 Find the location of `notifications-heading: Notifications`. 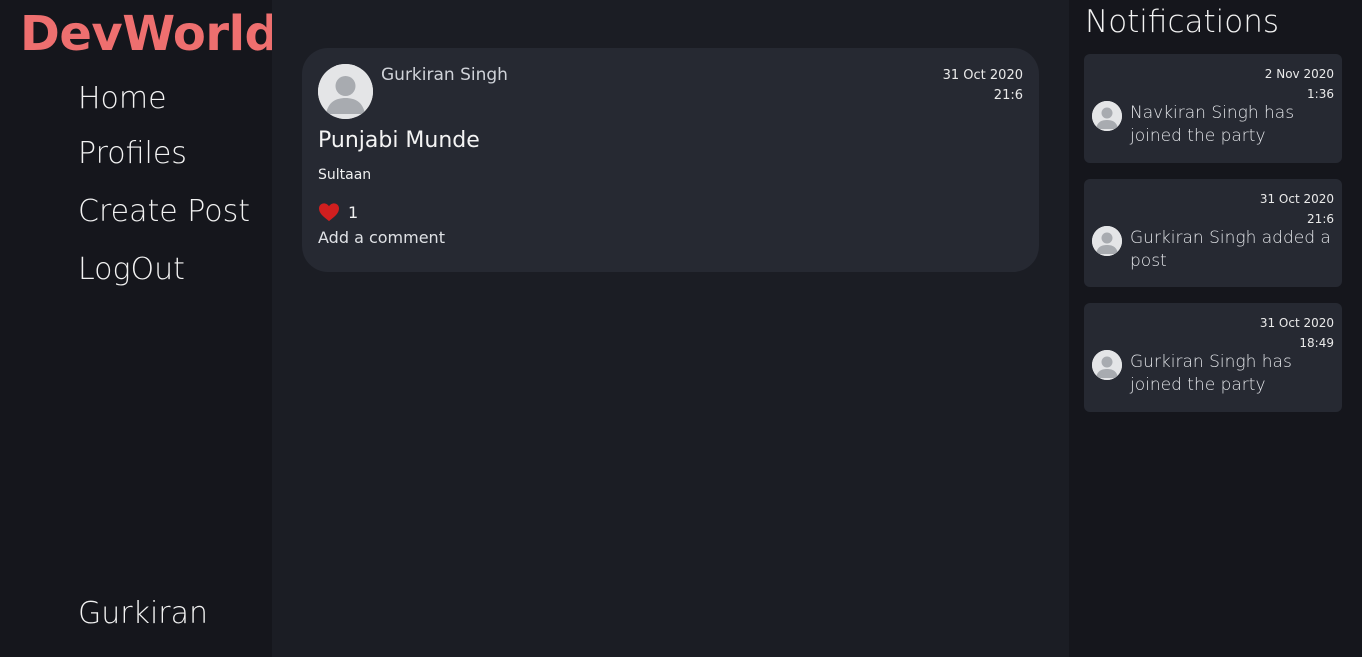

notifications-heading: Notifications is located at coordinates (1182, 22).